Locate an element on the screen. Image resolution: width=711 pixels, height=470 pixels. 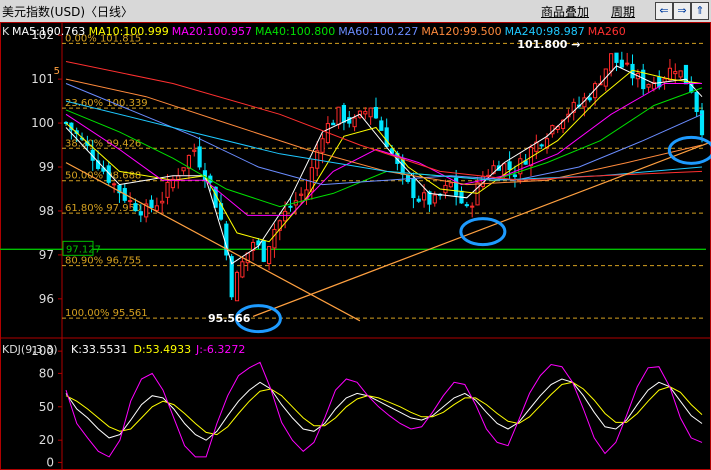
kdj-tick-label: 80 is located at coordinates (46, 373).